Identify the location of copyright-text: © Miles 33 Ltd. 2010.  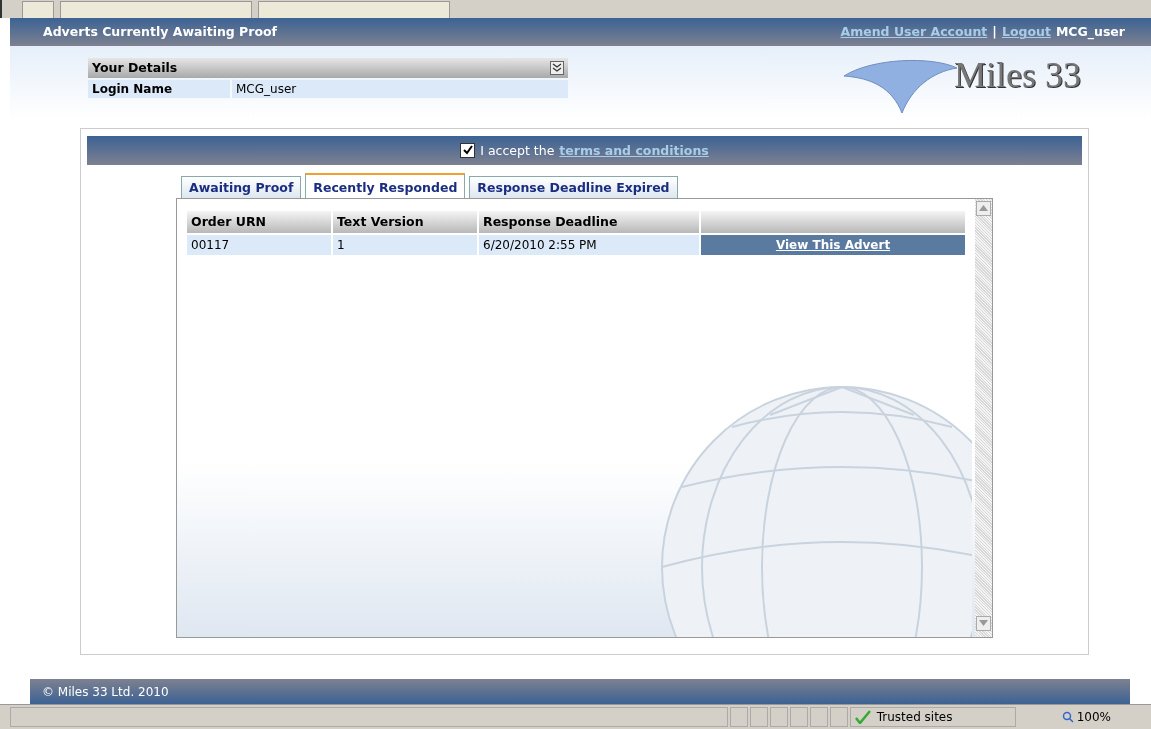
(105, 691).